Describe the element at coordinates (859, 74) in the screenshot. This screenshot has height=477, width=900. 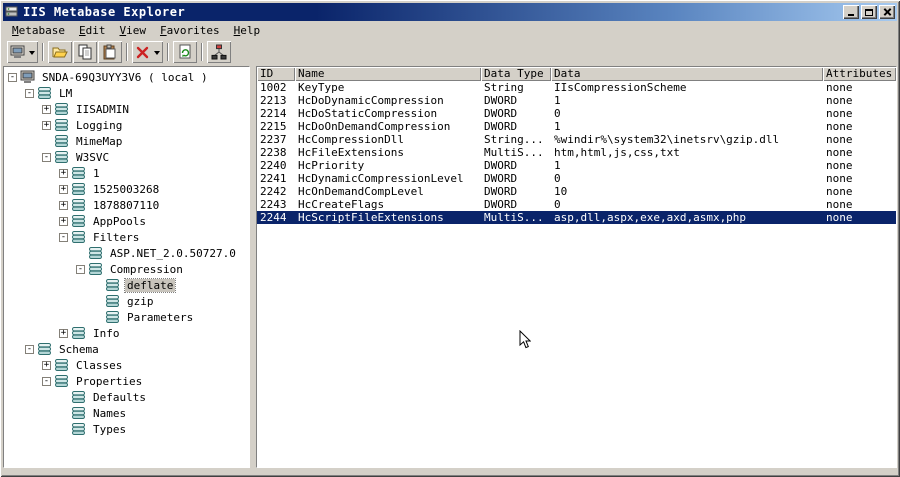
I see `column-header-attributes: Attributes` at that location.